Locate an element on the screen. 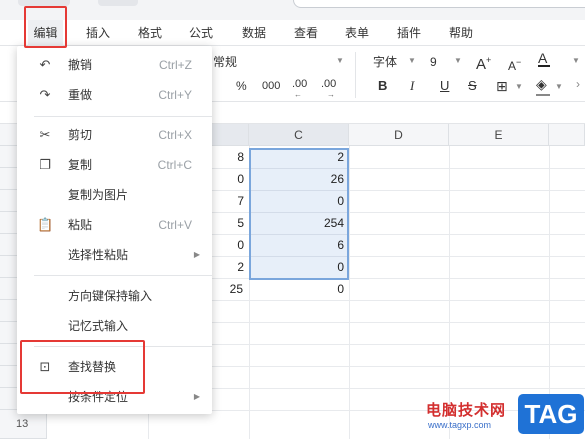 Image resolution: width=585 pixels, height=439 pixels. thousands-button: 000 is located at coordinates (271, 86).